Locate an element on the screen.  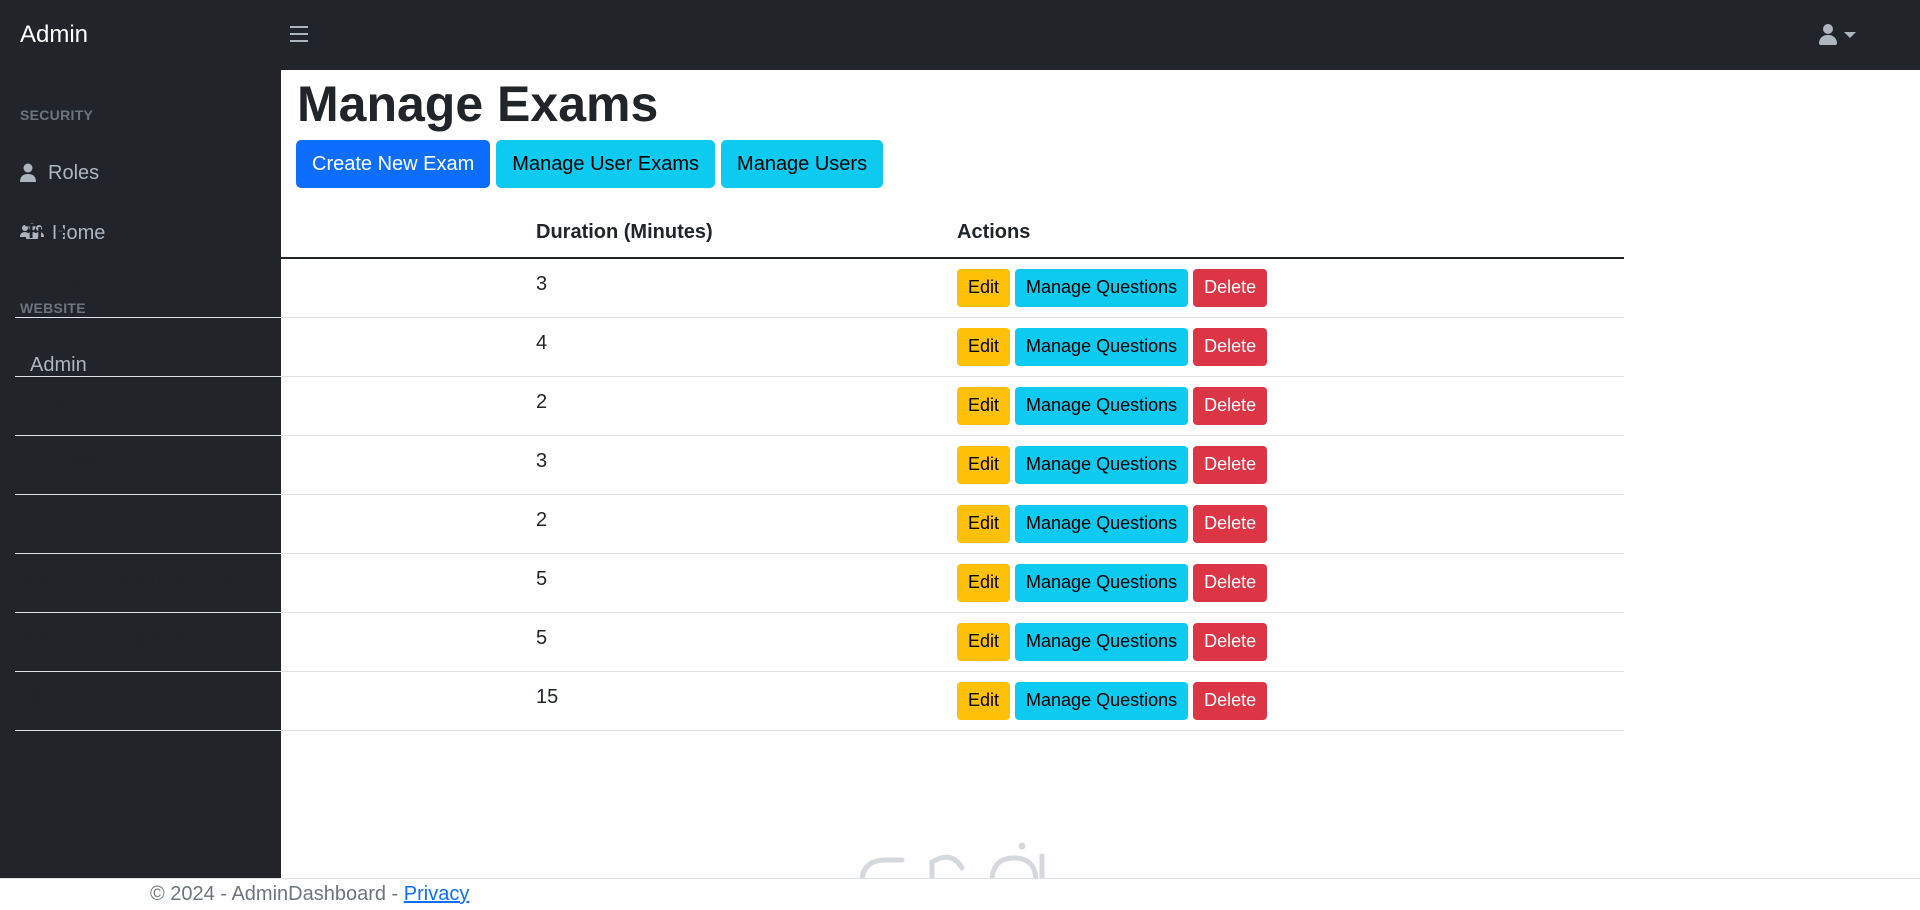
exam-title-cell: Asp.Net is located at coordinates (270, 465).